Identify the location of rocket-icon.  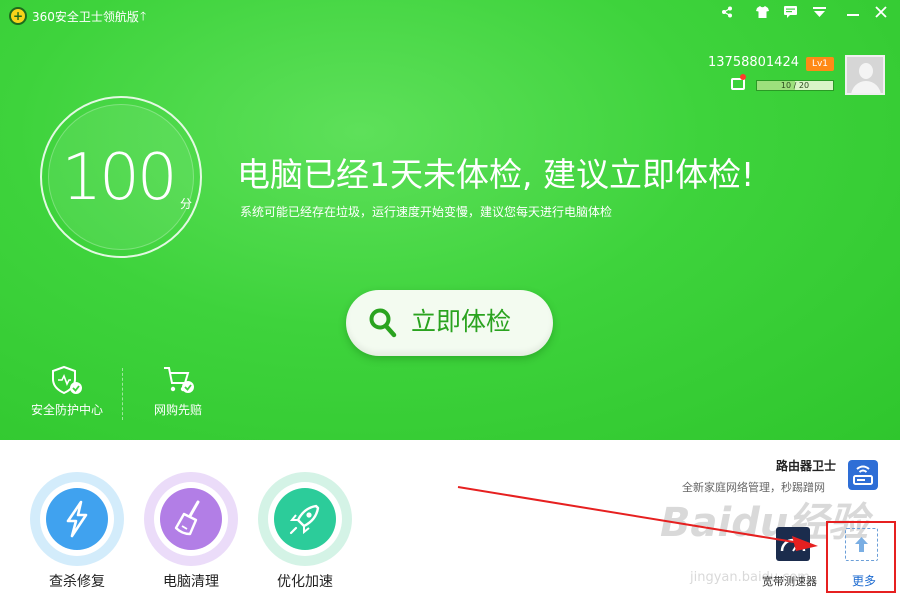
(304, 519).